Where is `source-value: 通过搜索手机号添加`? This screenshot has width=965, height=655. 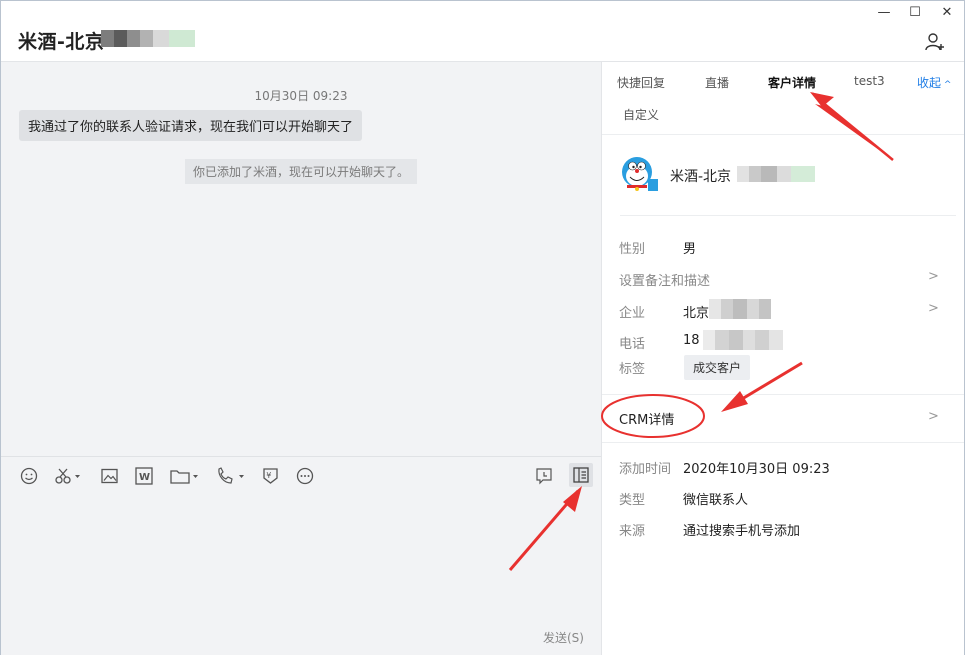
source-value: 通过搜索手机号添加 is located at coordinates (742, 531).